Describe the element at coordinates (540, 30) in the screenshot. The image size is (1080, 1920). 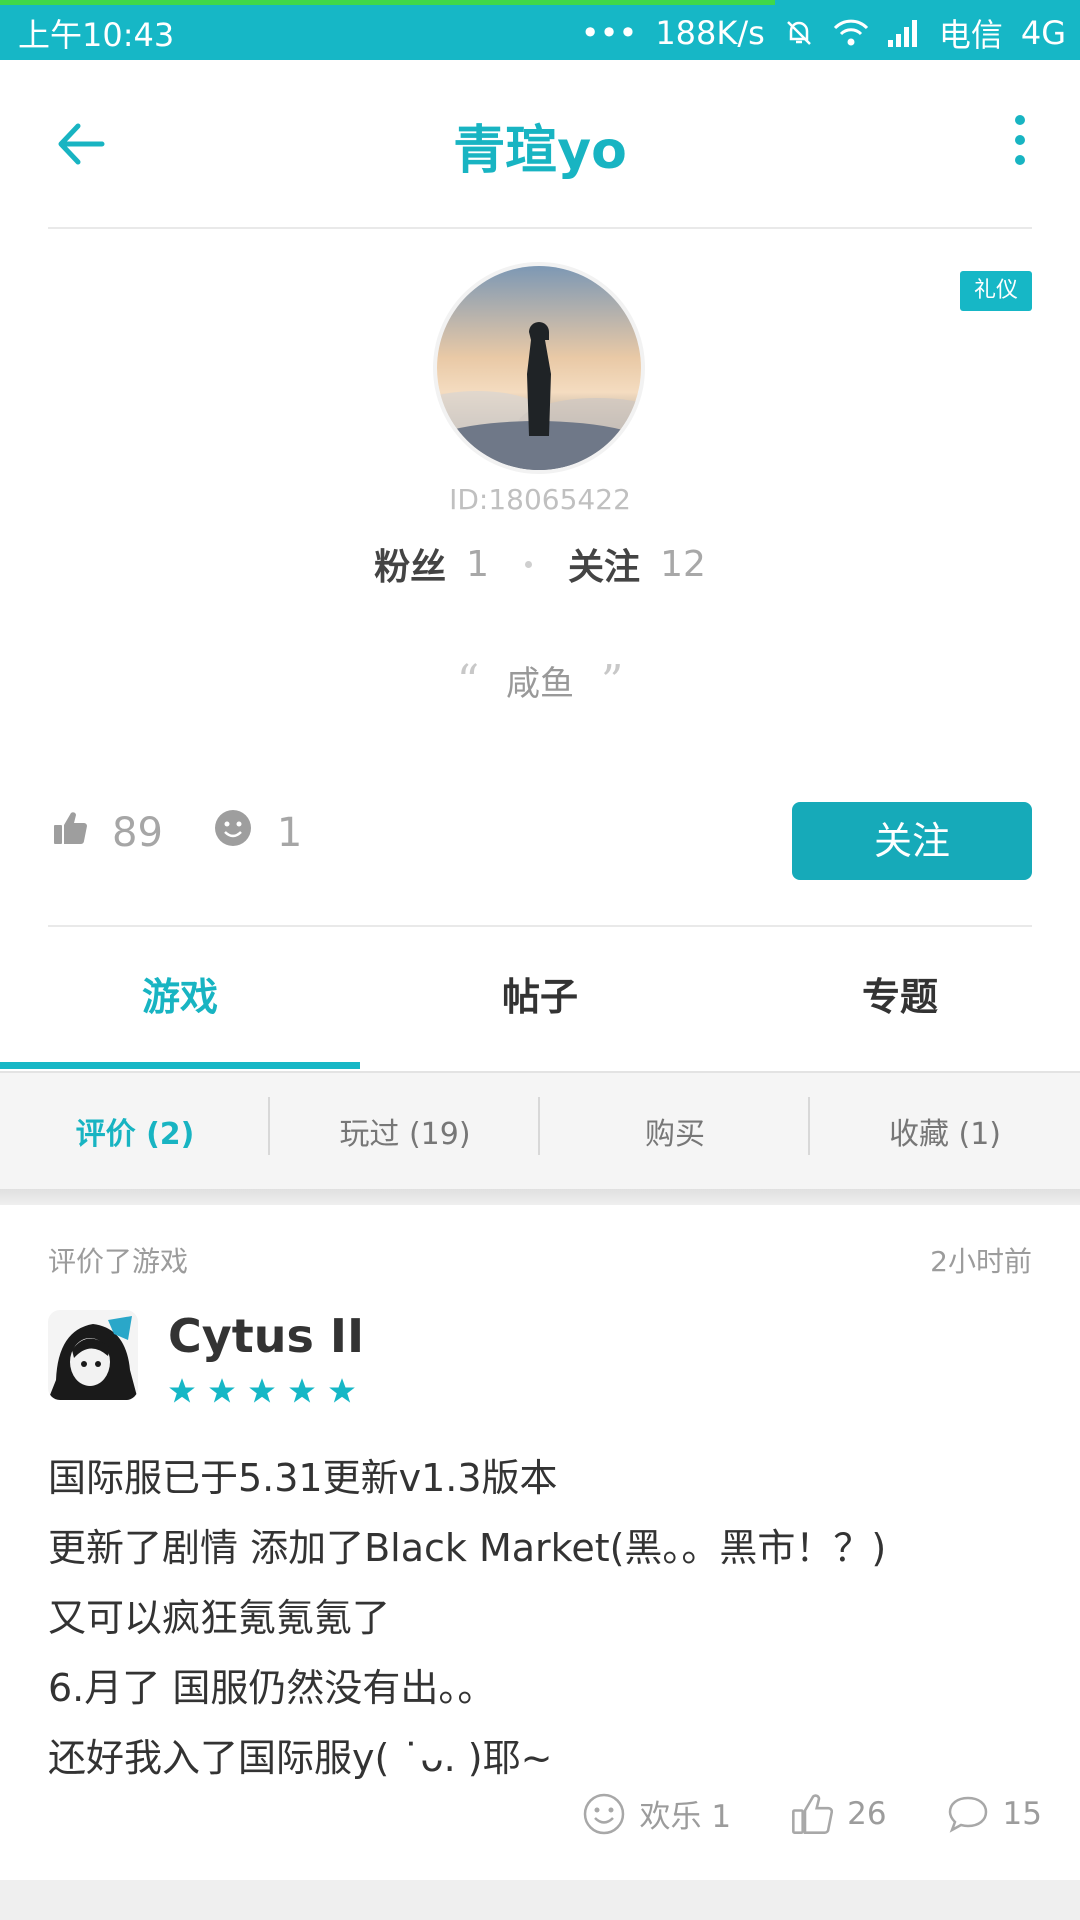
I see `status-bar: 上午10:43 ••• 188K/s 电信 4G` at that location.